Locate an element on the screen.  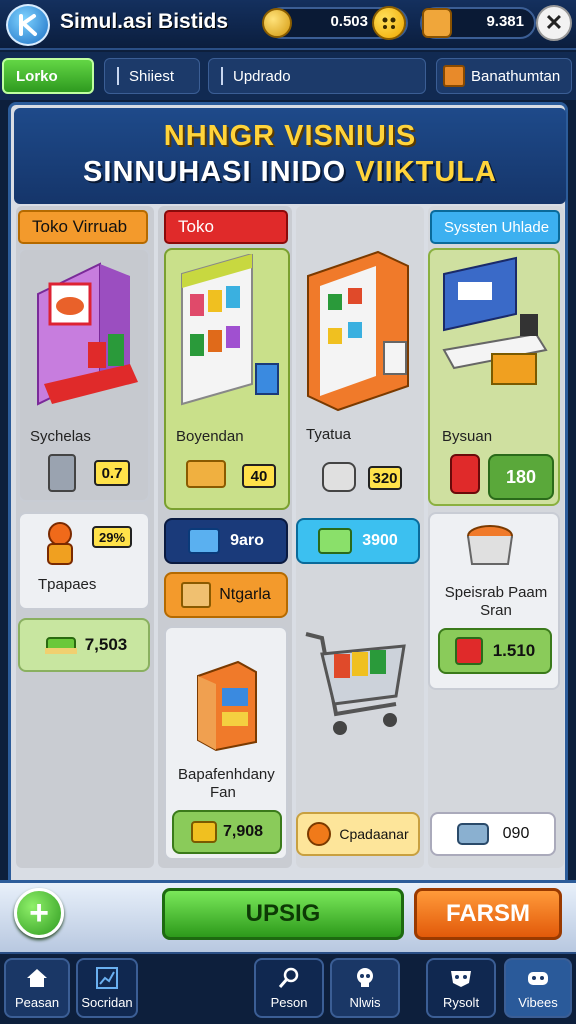
boyendan-value: 40 is located at coordinates (259, 476).